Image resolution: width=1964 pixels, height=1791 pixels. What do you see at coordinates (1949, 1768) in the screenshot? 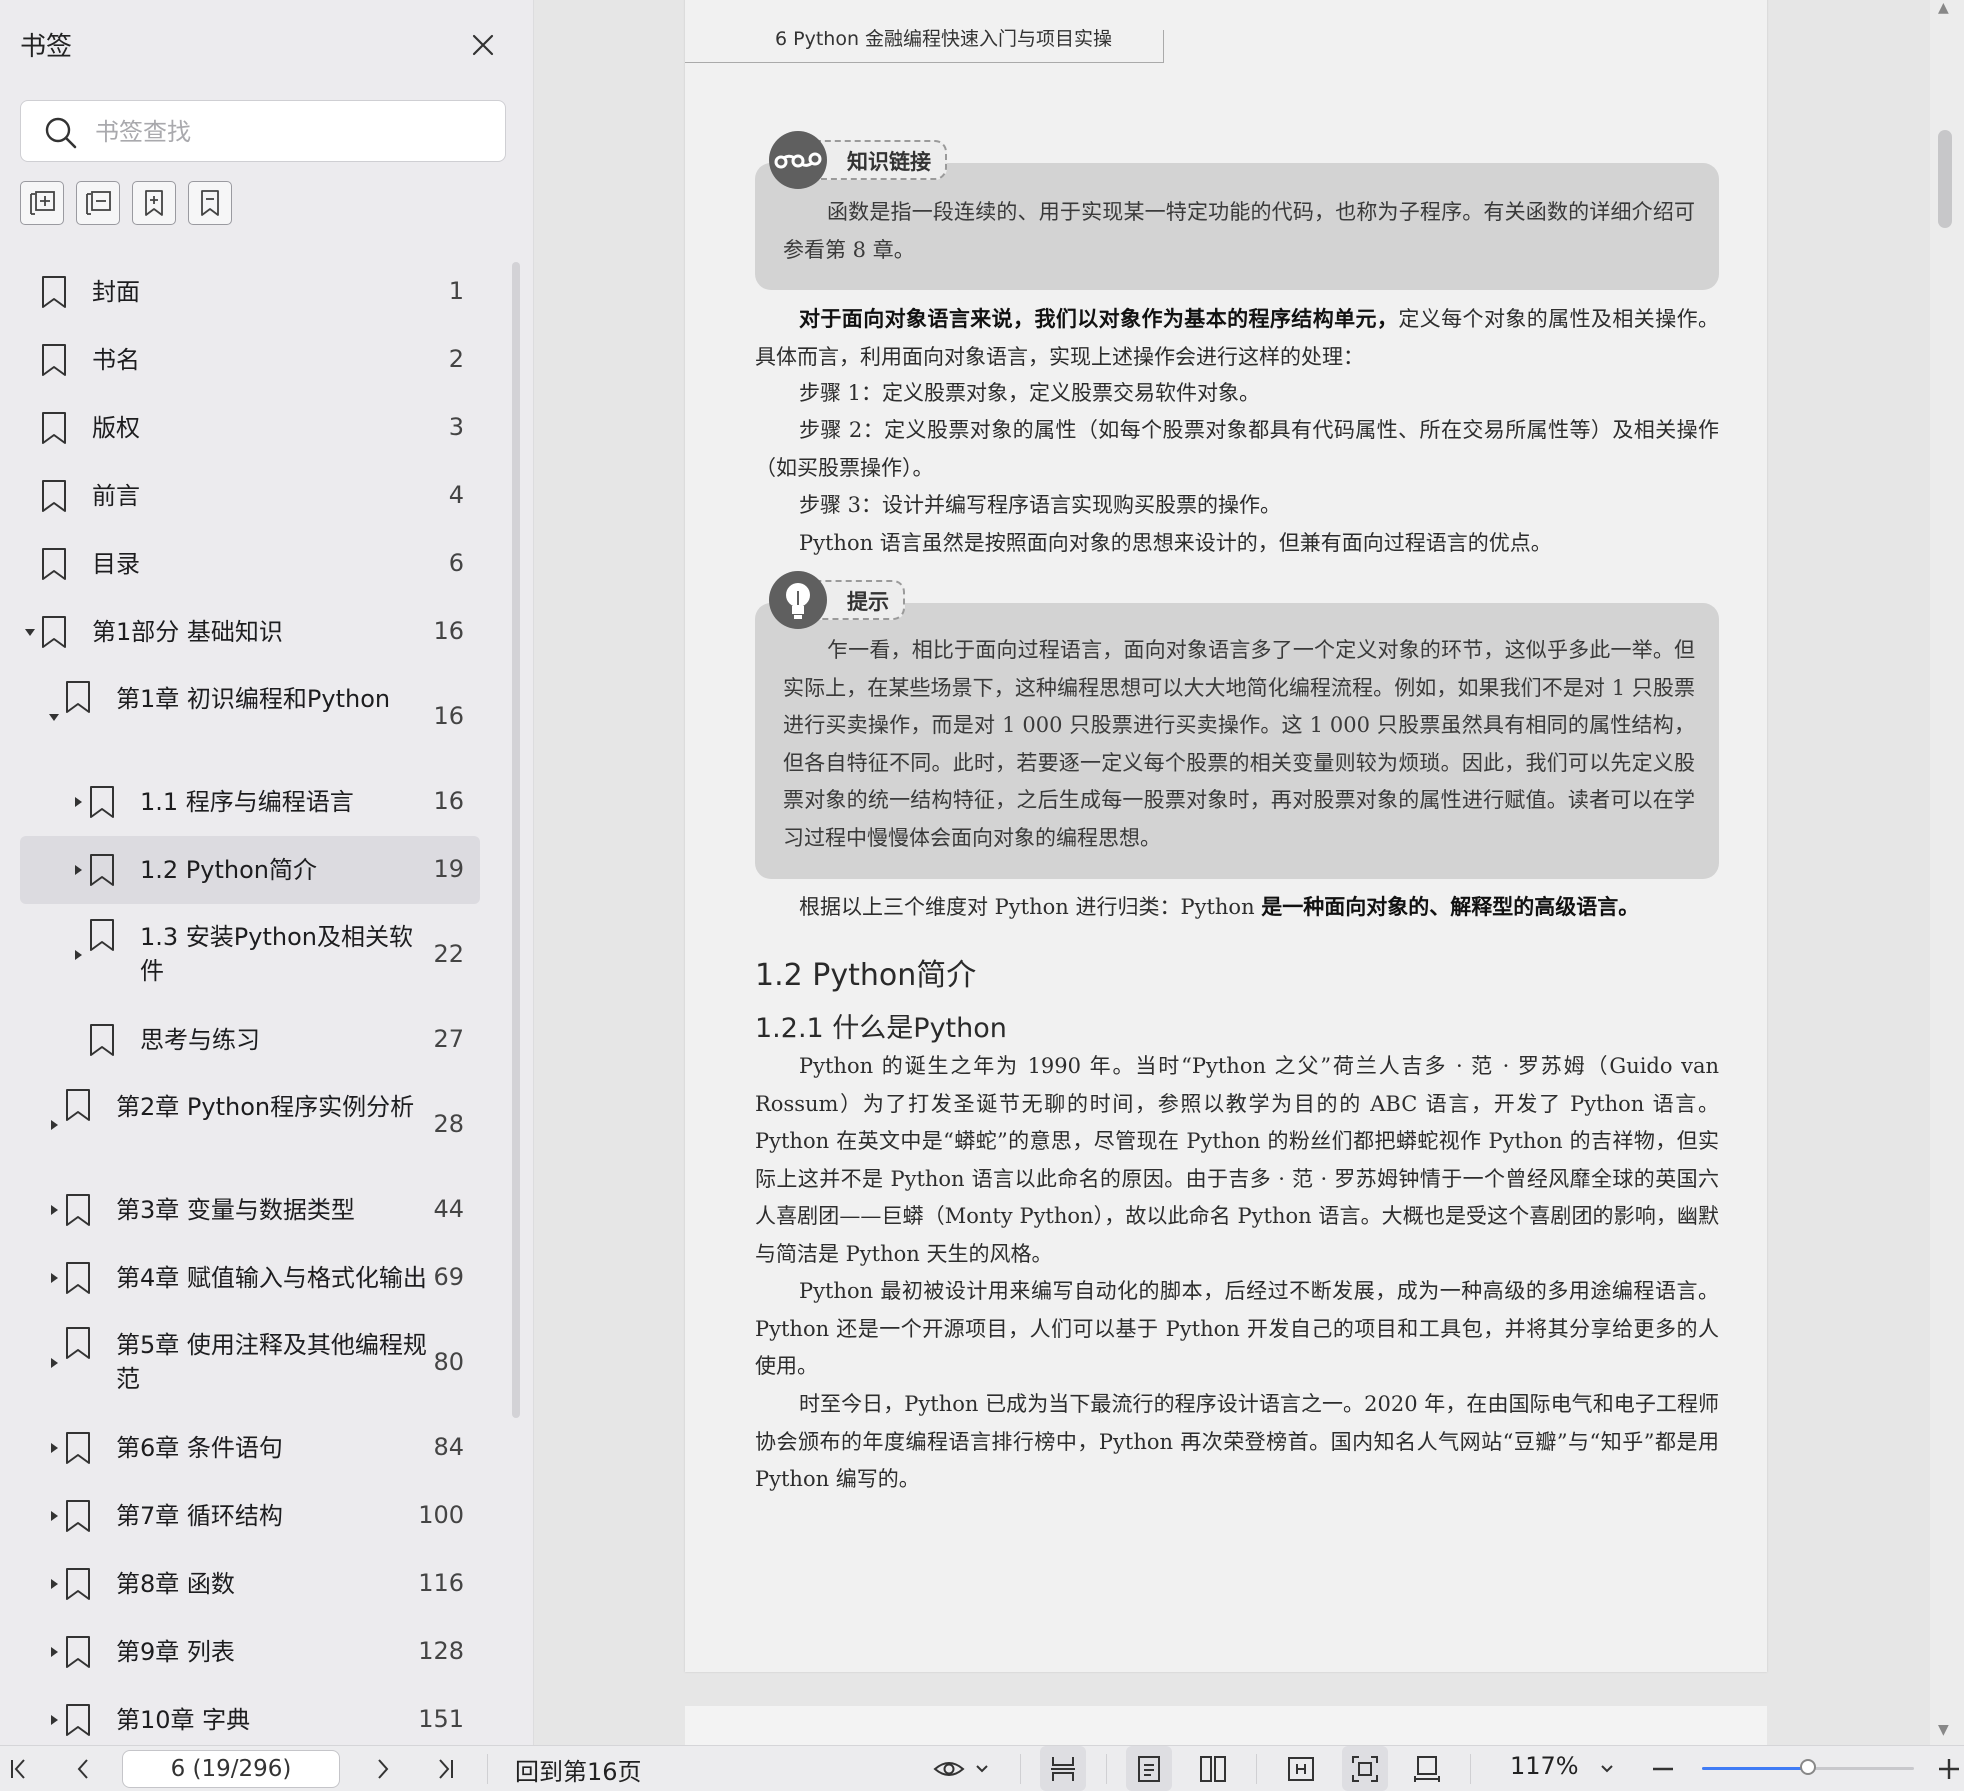
I see `zoom-in-icon` at bounding box center [1949, 1768].